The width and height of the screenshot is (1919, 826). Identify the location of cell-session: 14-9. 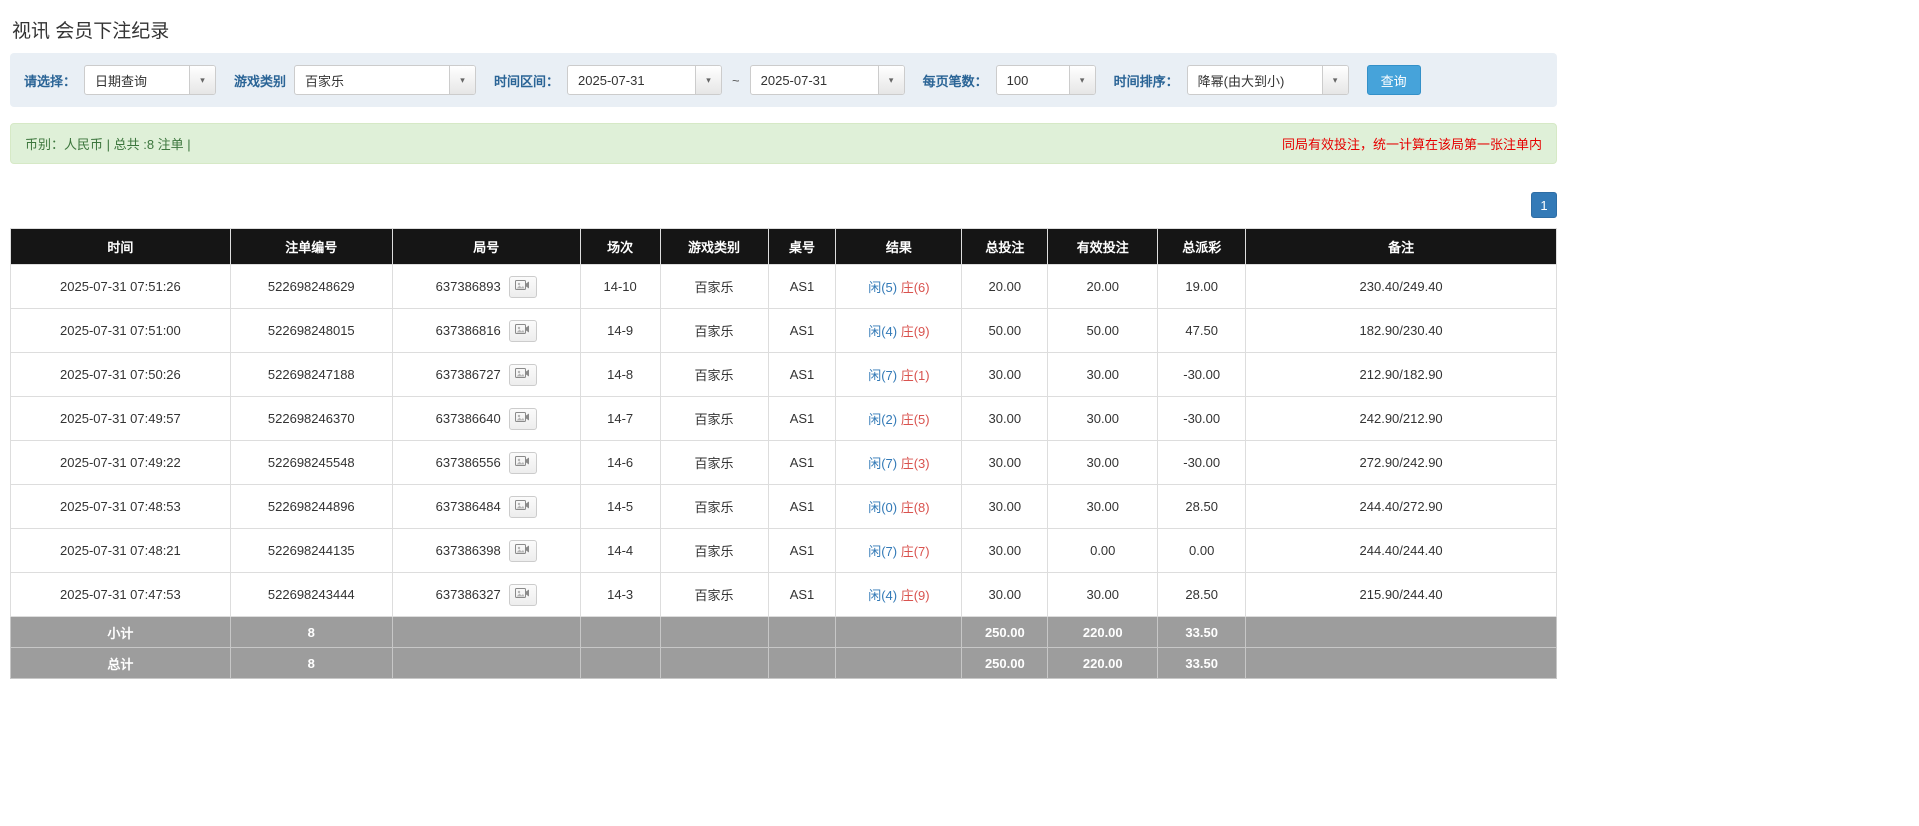
(620, 330).